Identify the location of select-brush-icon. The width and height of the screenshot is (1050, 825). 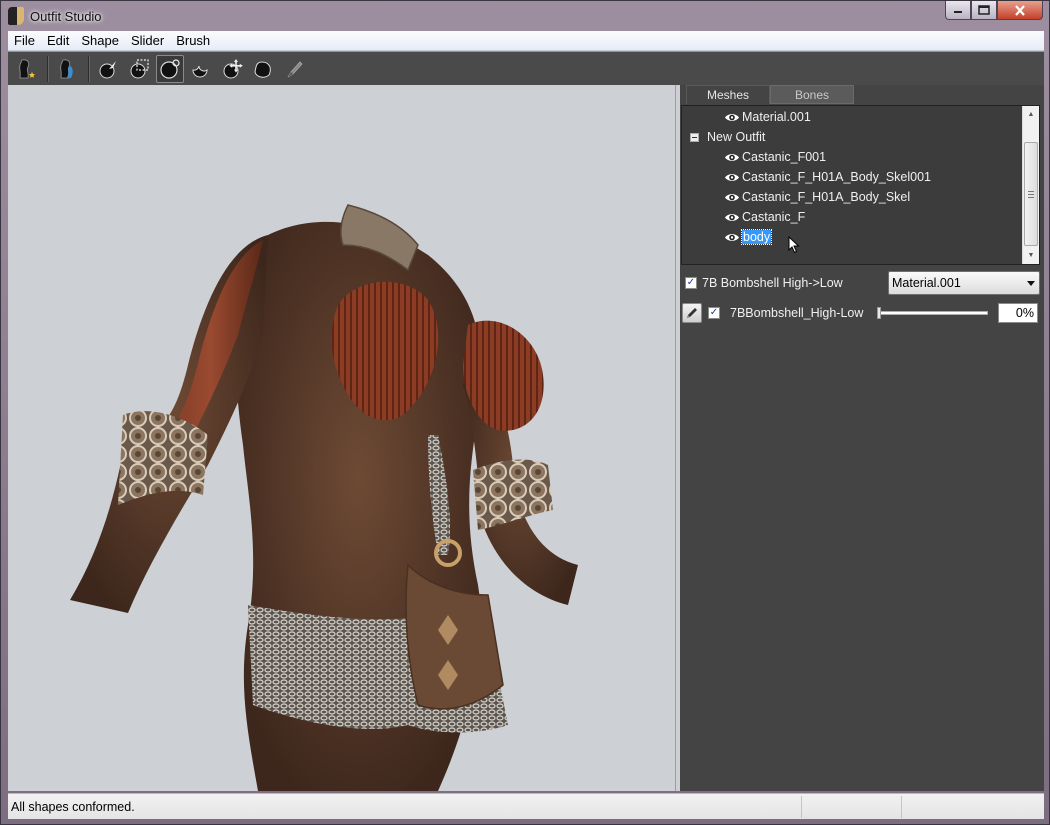
(107, 69).